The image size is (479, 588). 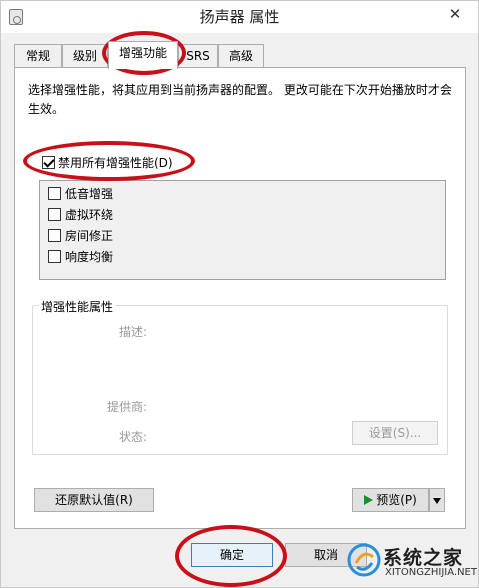 I want to click on watermark-url: XITONGZHIJIA.NET, so click(x=431, y=572).